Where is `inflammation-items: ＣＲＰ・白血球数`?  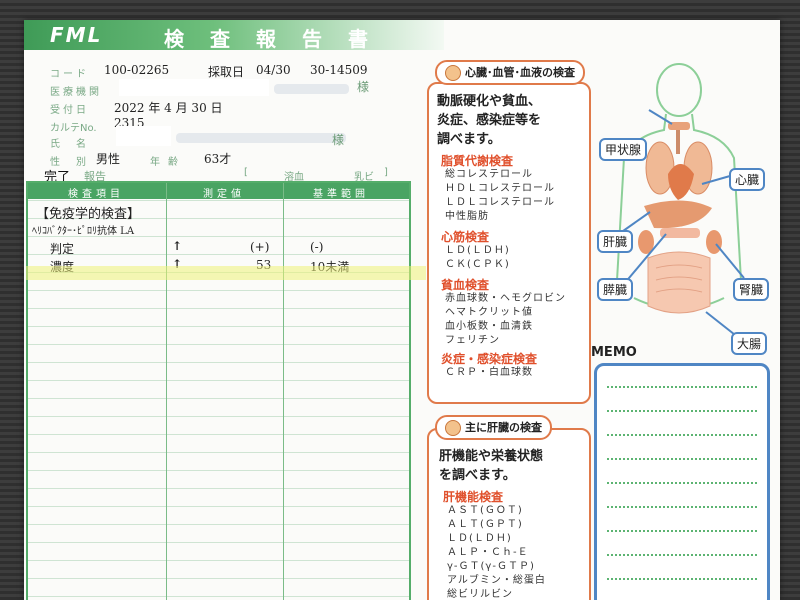
inflammation-items: ＣＲＰ・白血球数 is located at coordinates (489, 373).